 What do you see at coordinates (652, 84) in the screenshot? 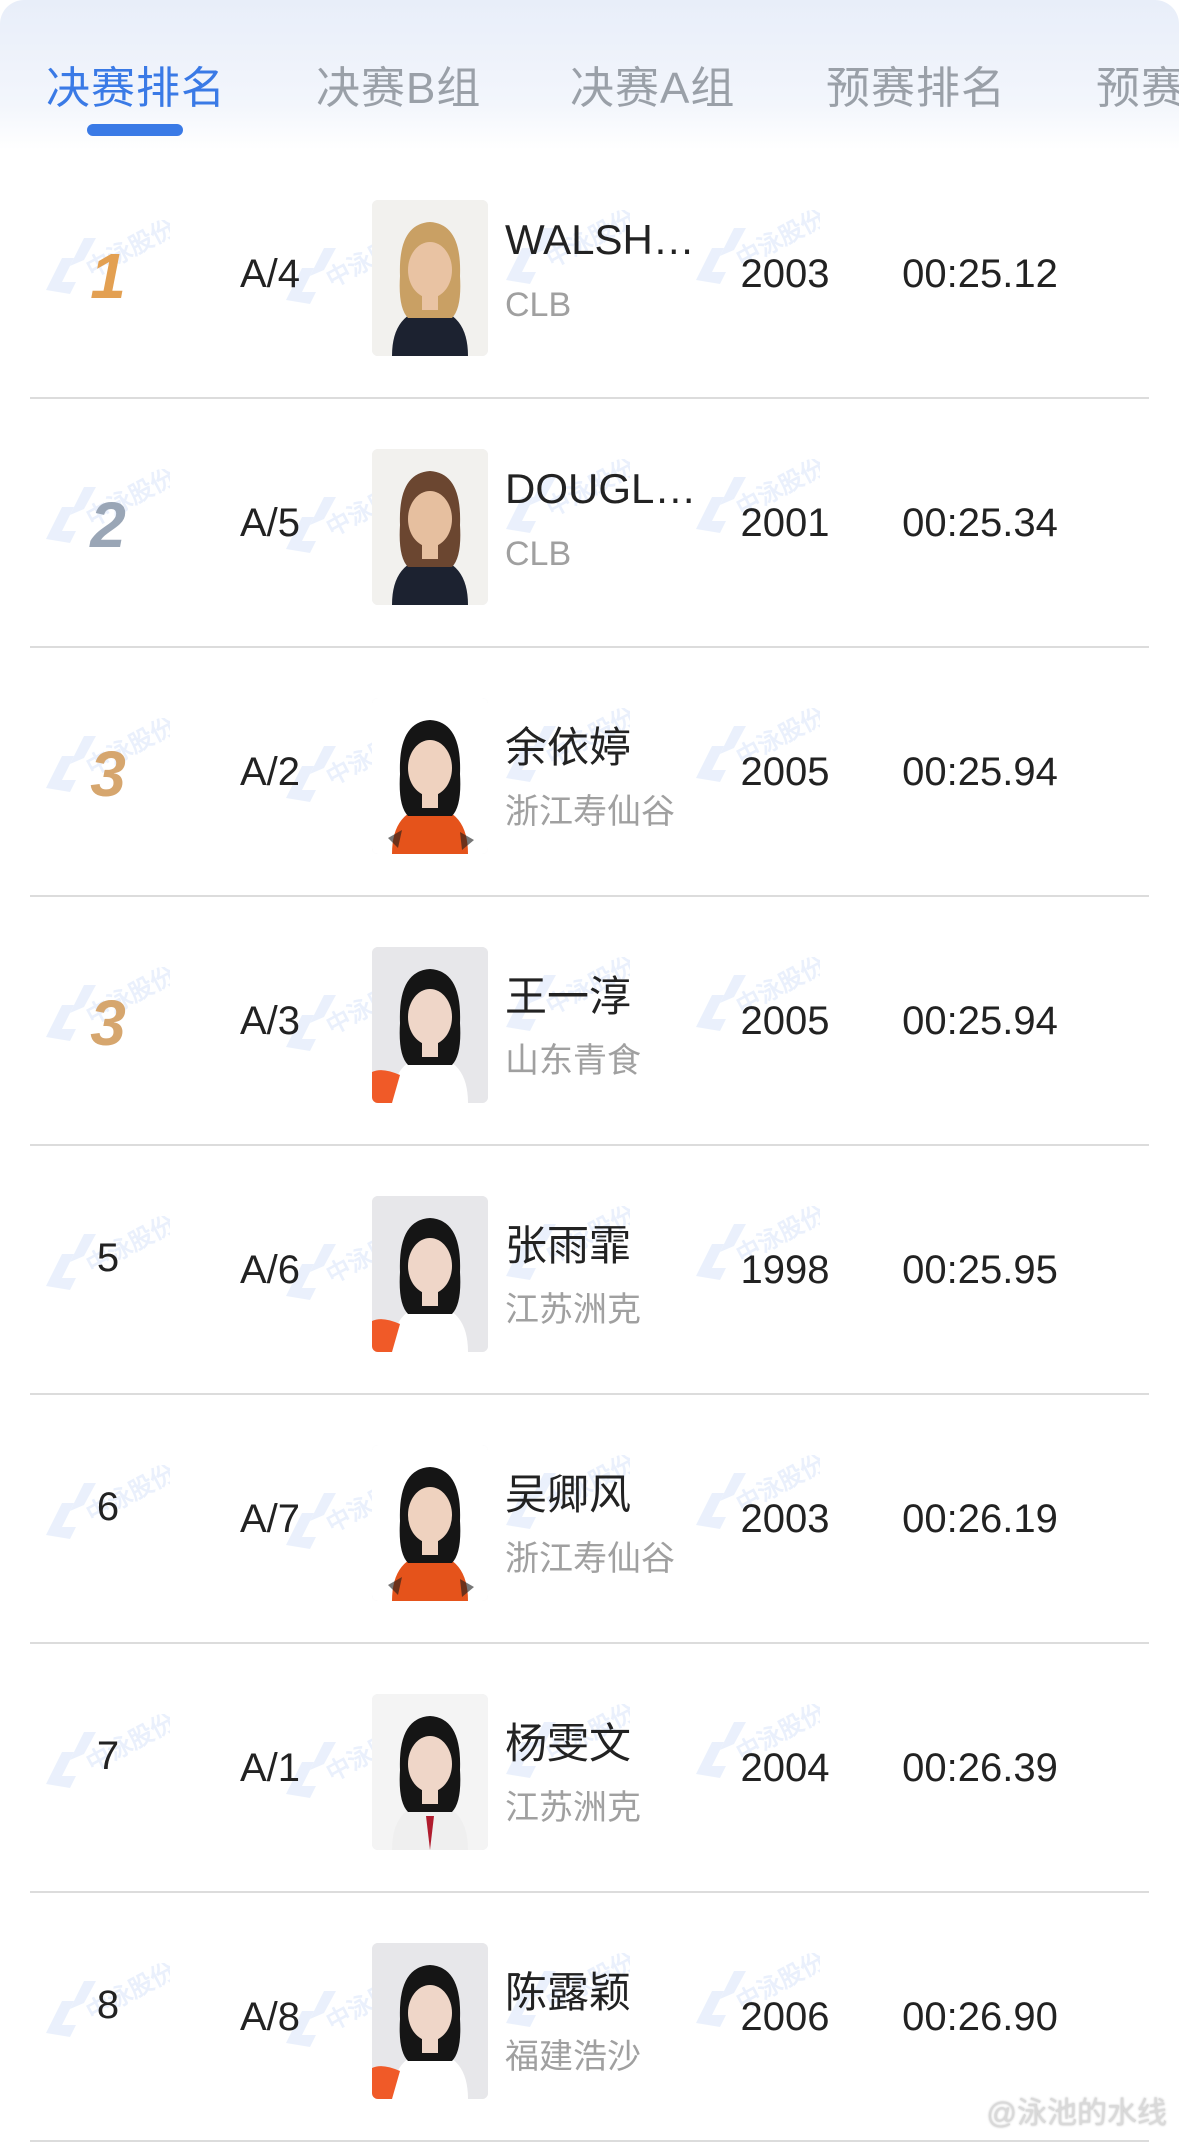
I see `tab-final-a: 决赛A组` at bounding box center [652, 84].